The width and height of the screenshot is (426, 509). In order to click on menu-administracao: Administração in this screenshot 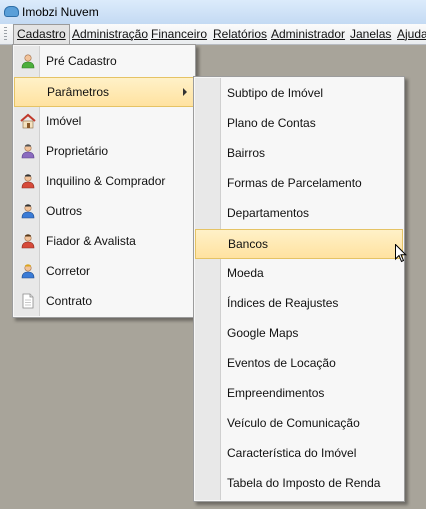, I will do `click(110, 34)`.